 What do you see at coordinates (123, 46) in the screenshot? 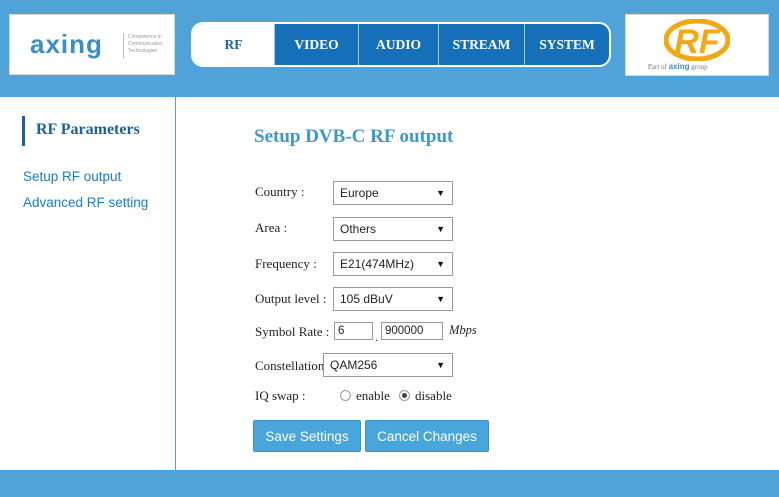
I see `logo-divider` at bounding box center [123, 46].